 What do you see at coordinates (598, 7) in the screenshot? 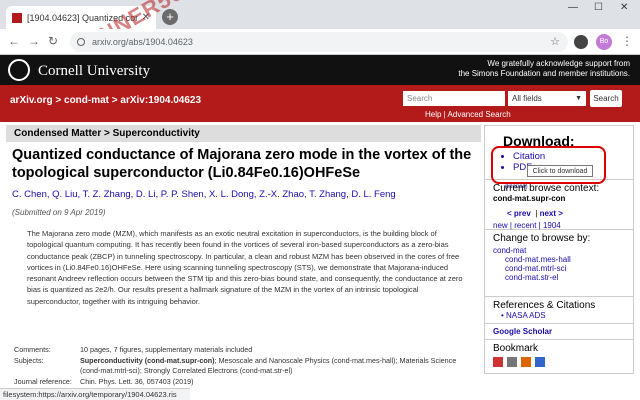
I see `maximize-icon: ☐` at bounding box center [598, 7].